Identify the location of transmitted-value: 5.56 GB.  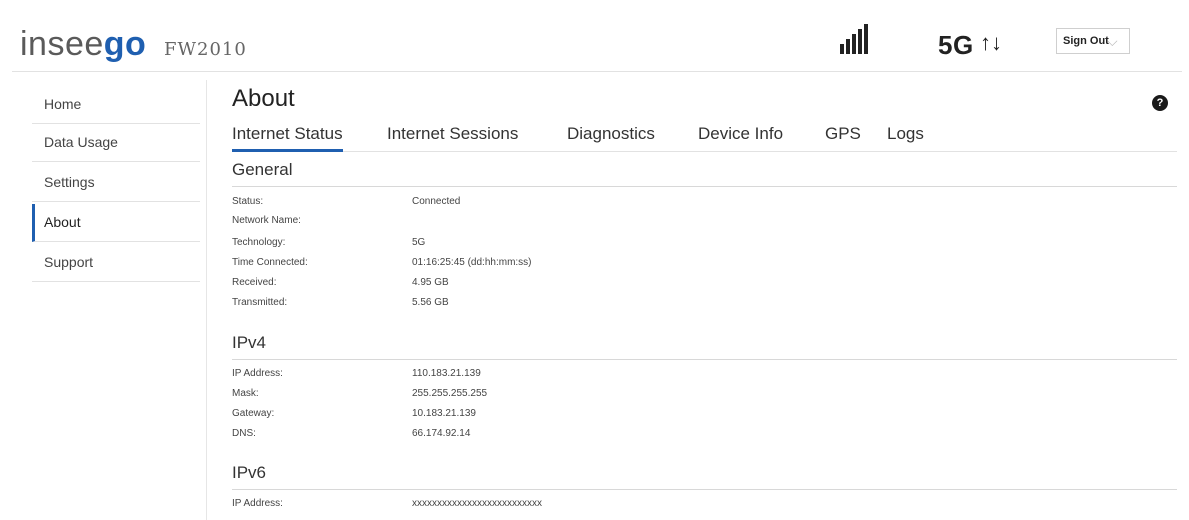
(430, 302).